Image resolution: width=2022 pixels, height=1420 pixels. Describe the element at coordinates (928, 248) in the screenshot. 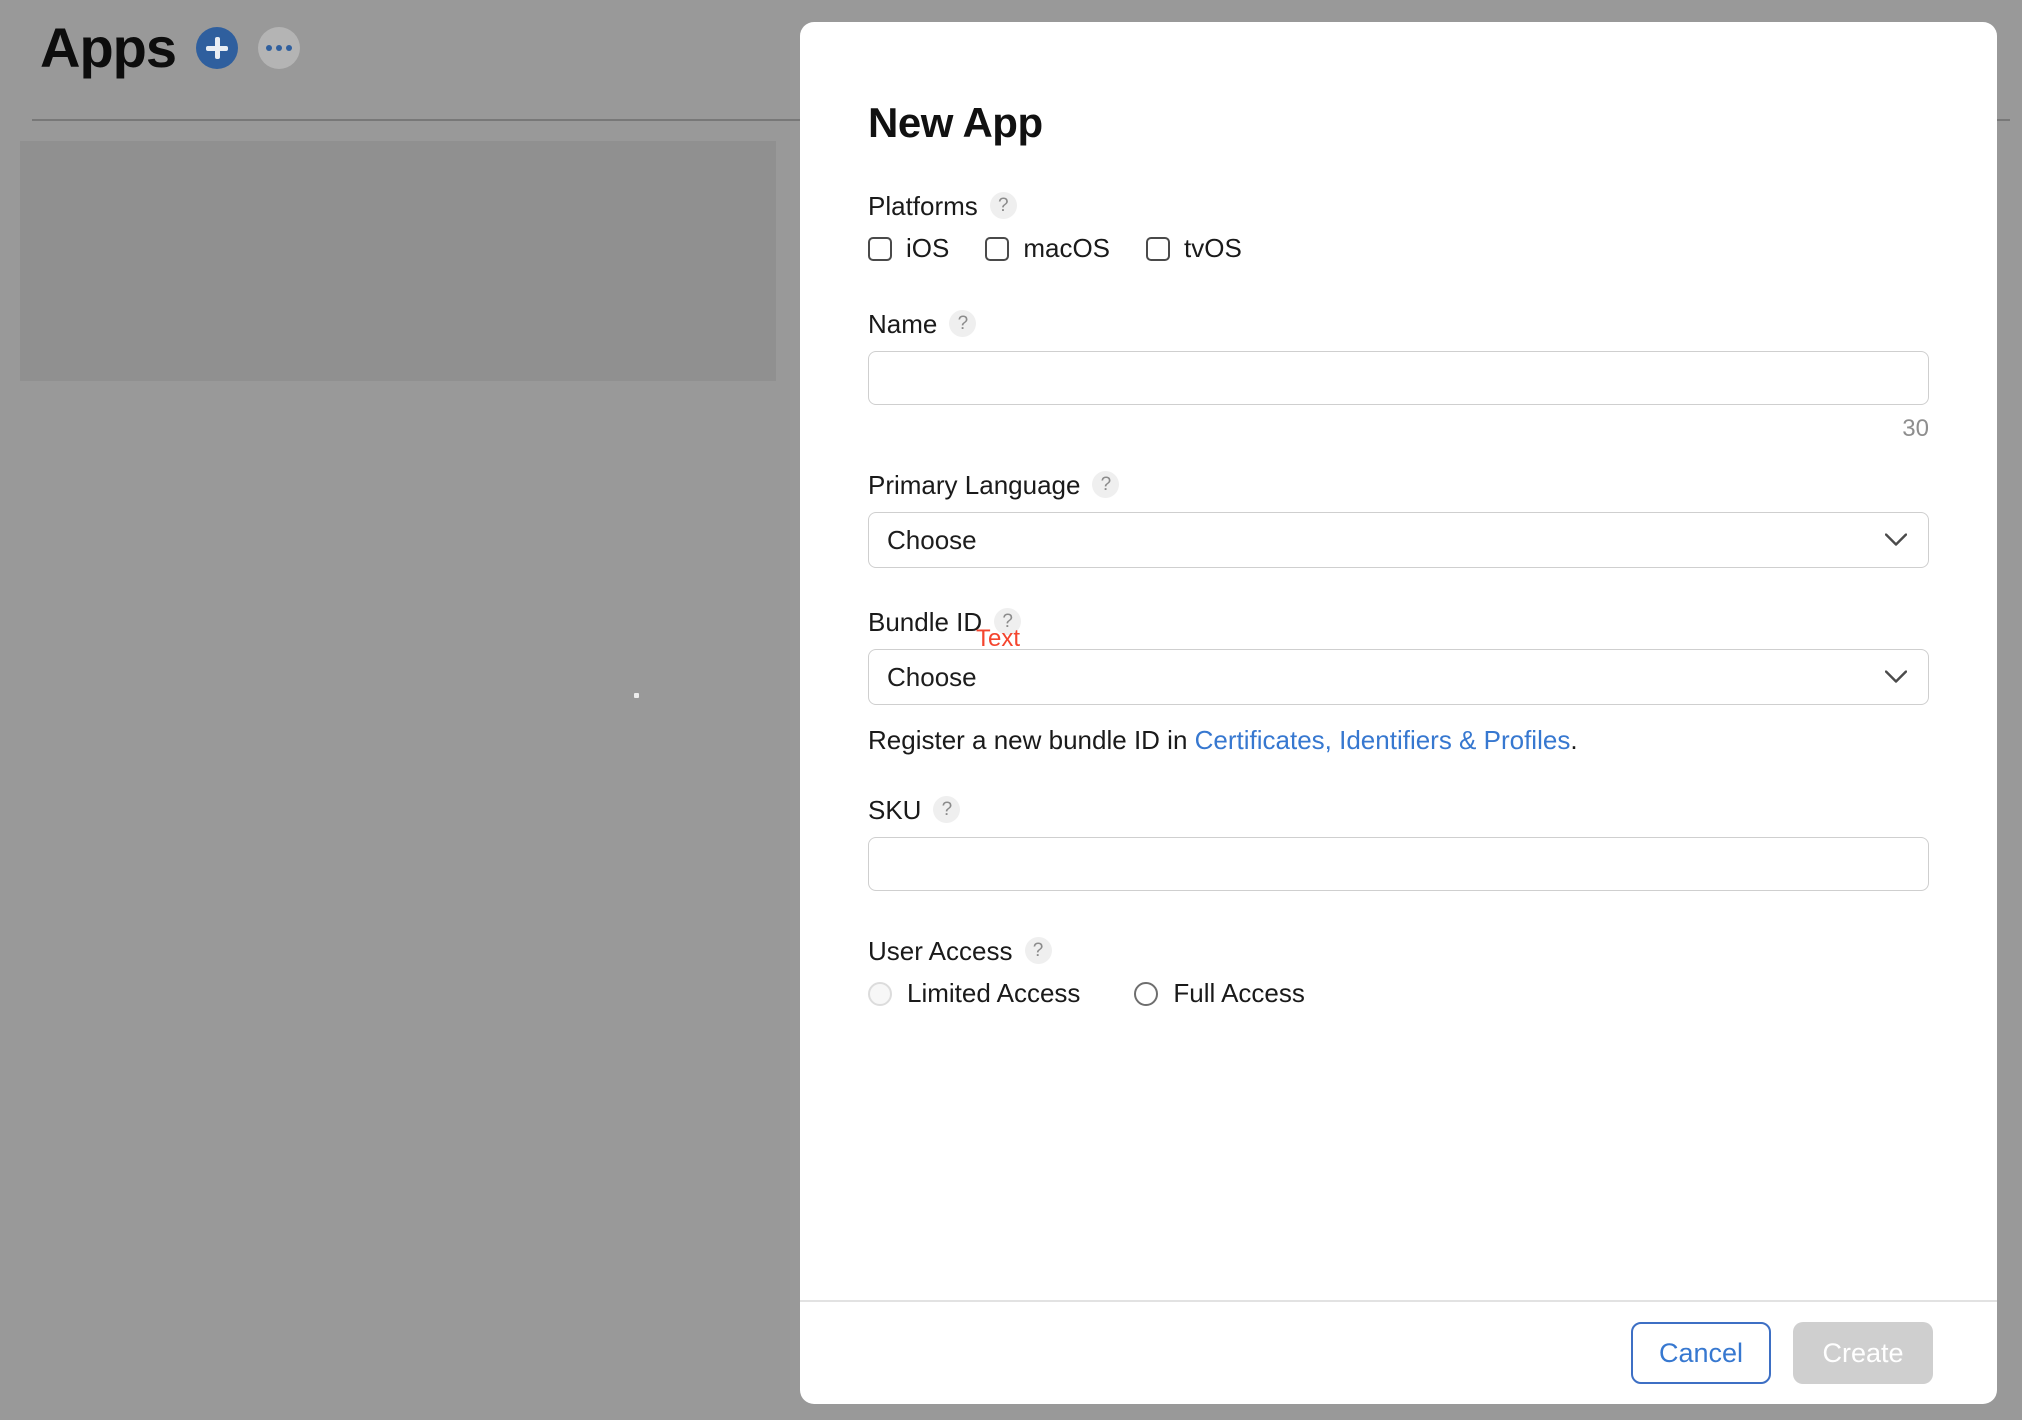

I see `checkbox-label: iOS` at that location.